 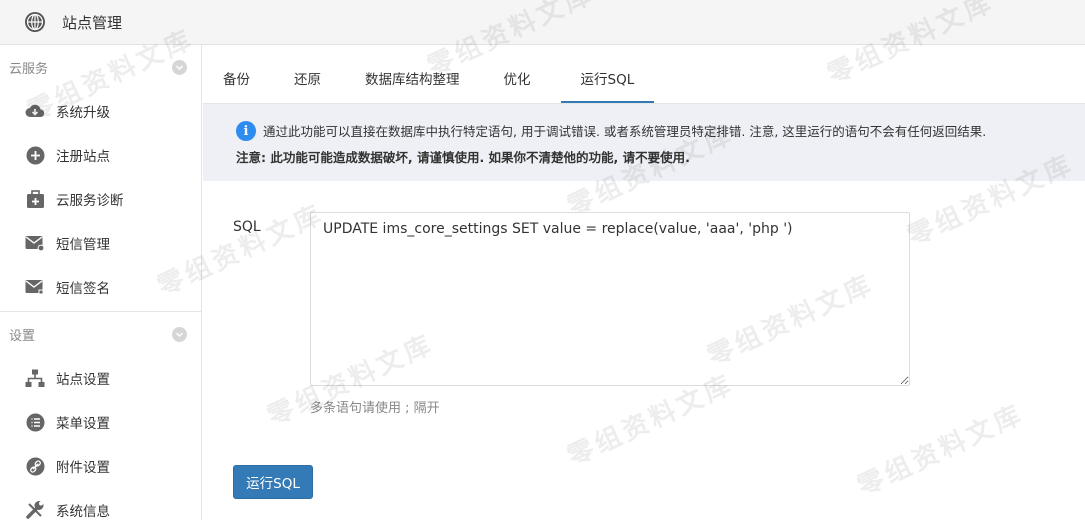 I want to click on wrench-icon, so click(x=35, y=509).